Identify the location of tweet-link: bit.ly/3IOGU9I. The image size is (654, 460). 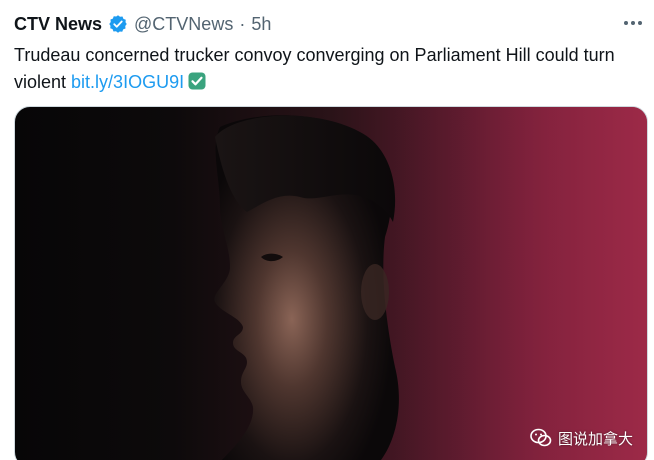
(127, 82).